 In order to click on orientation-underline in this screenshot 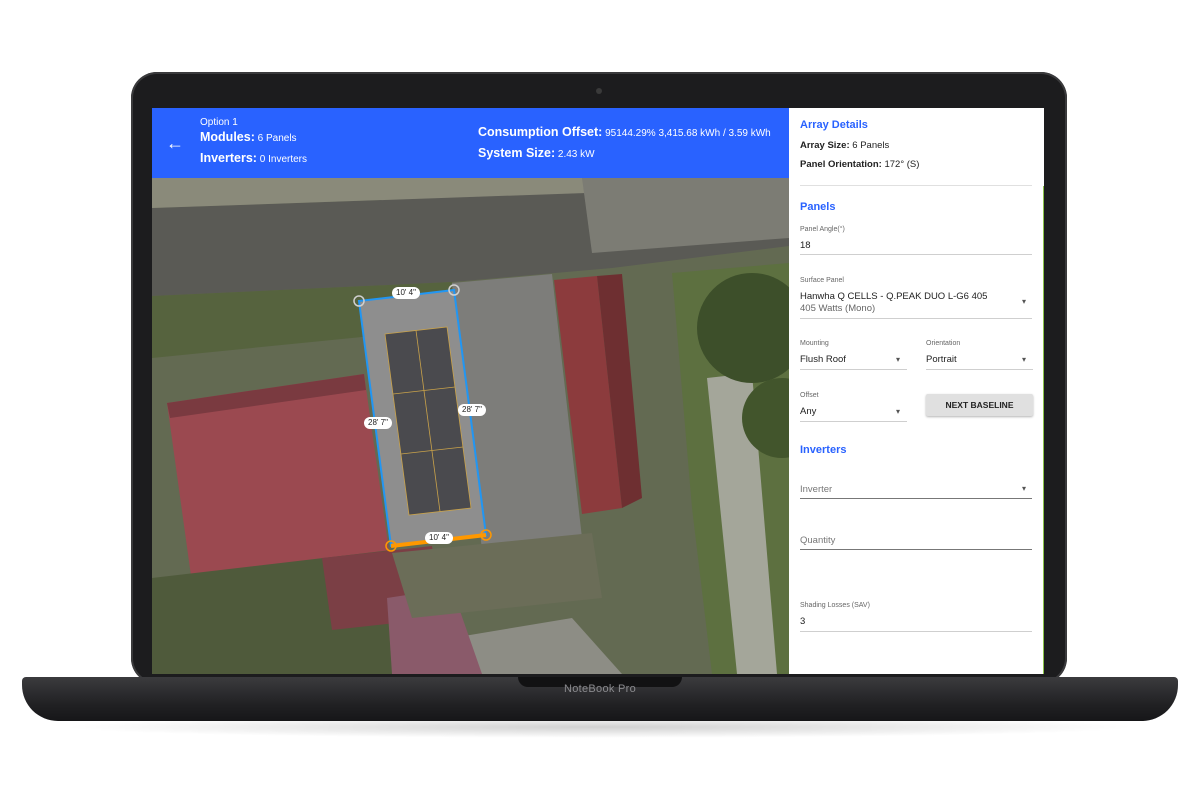, I will do `click(979, 369)`.